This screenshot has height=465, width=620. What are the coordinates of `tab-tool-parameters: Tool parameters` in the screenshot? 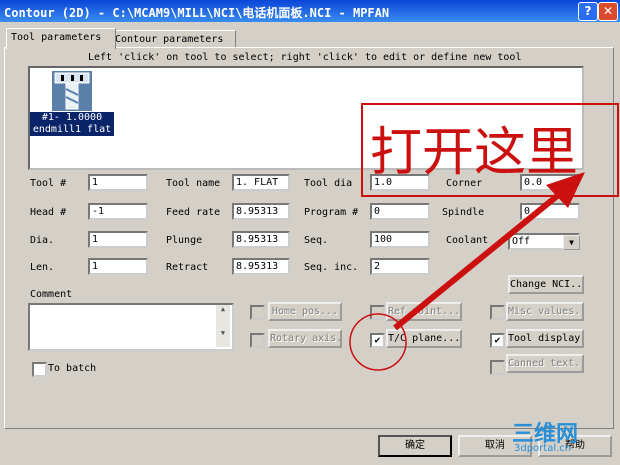 It's located at (61, 38).